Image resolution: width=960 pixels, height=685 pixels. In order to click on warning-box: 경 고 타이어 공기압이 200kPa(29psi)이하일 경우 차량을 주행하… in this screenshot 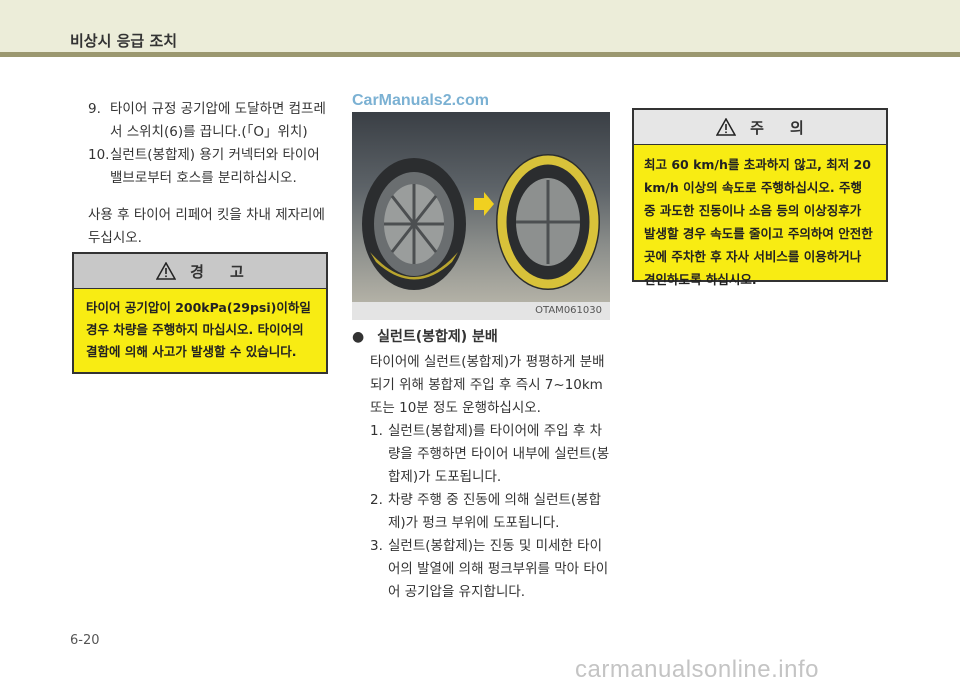, I will do `click(200, 313)`.